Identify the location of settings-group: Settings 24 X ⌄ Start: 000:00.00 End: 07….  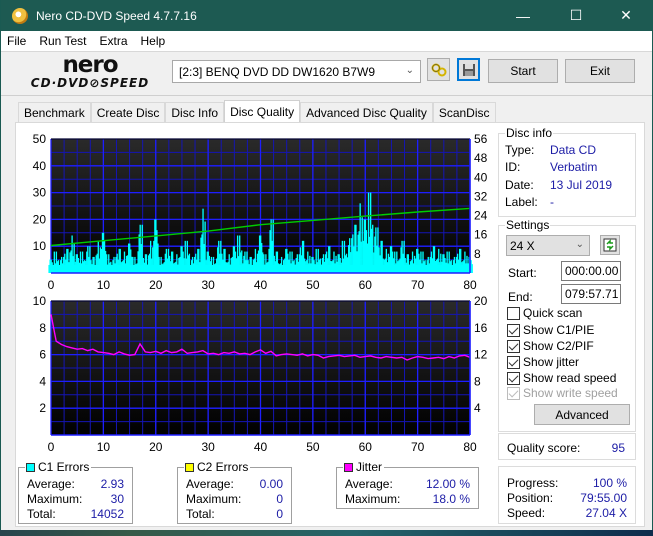
(567, 325).